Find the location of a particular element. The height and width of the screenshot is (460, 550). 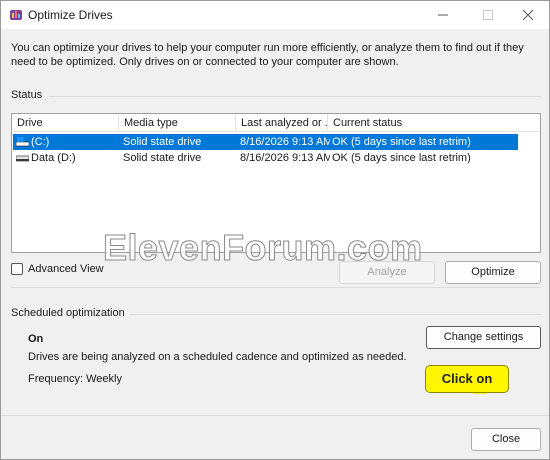

schedule-state: On is located at coordinates (36, 339).